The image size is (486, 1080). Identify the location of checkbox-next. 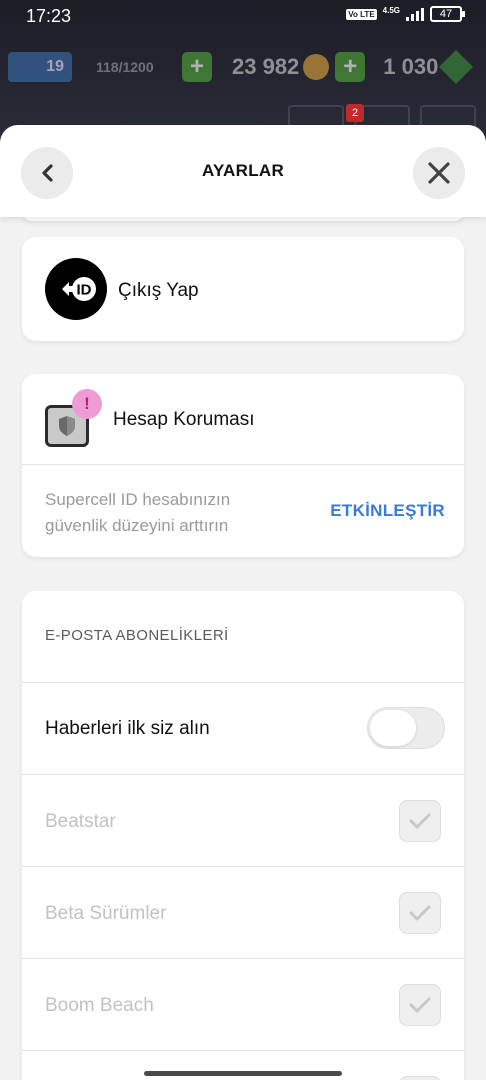
(420, 1078).